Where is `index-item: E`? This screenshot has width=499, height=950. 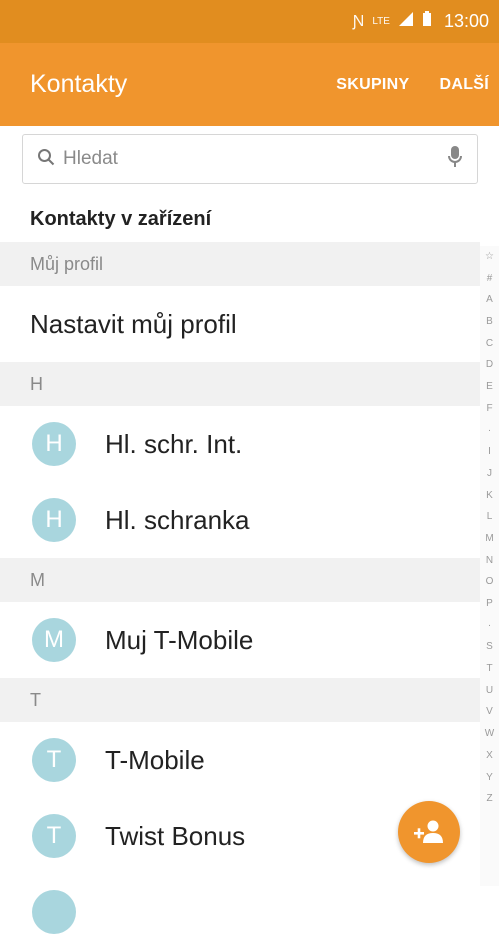 index-item: E is located at coordinates (489, 387).